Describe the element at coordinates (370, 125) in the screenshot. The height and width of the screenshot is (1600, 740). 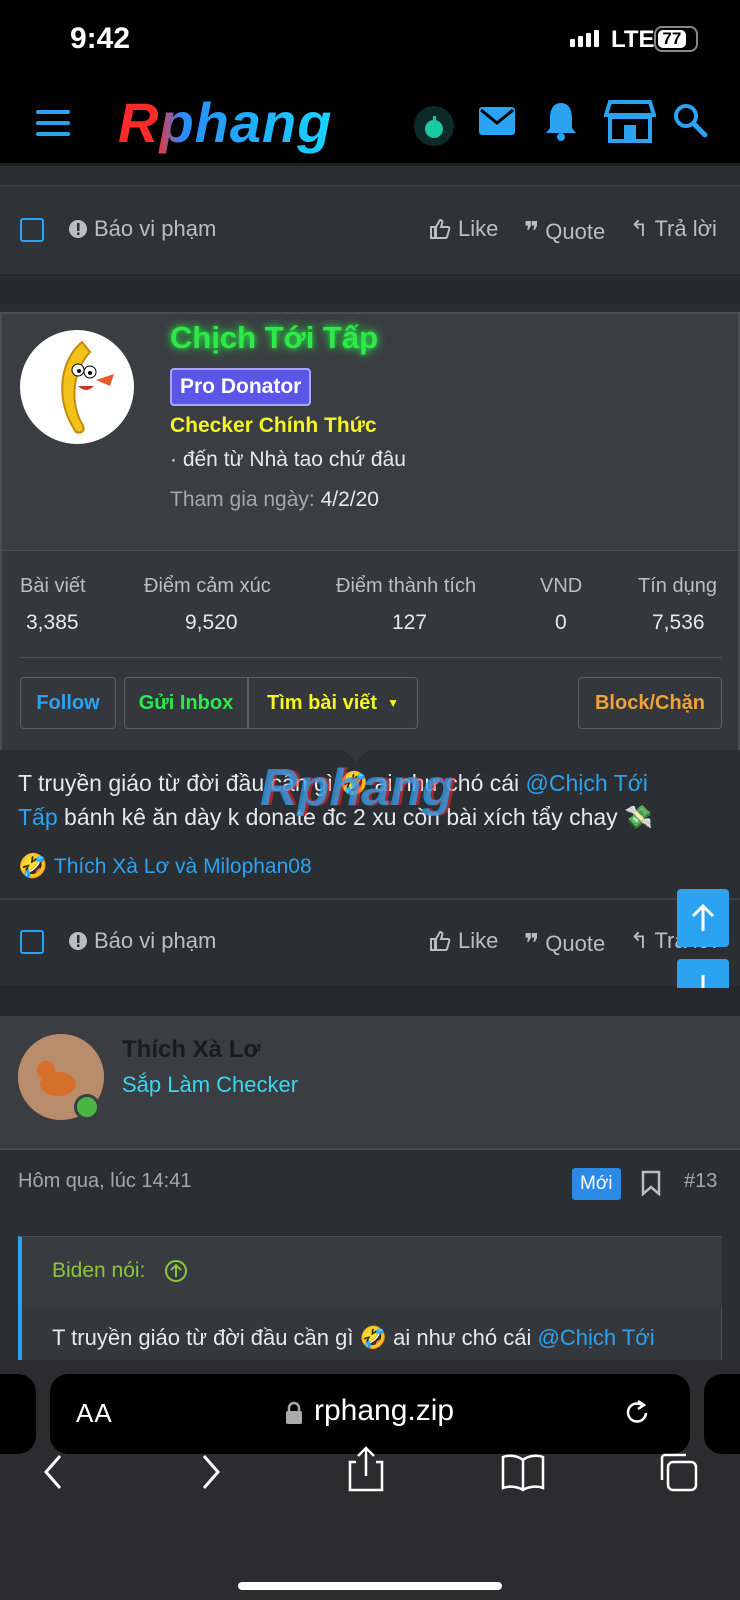
I see `site-header: Rphang` at that location.